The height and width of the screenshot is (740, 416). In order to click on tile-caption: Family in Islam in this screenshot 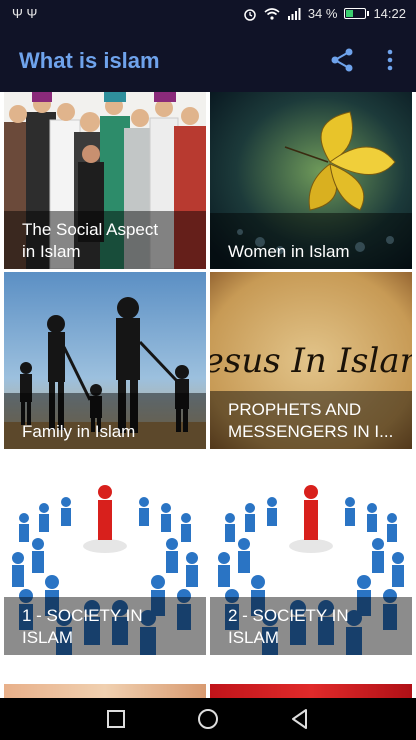, I will do `click(105, 421)`.